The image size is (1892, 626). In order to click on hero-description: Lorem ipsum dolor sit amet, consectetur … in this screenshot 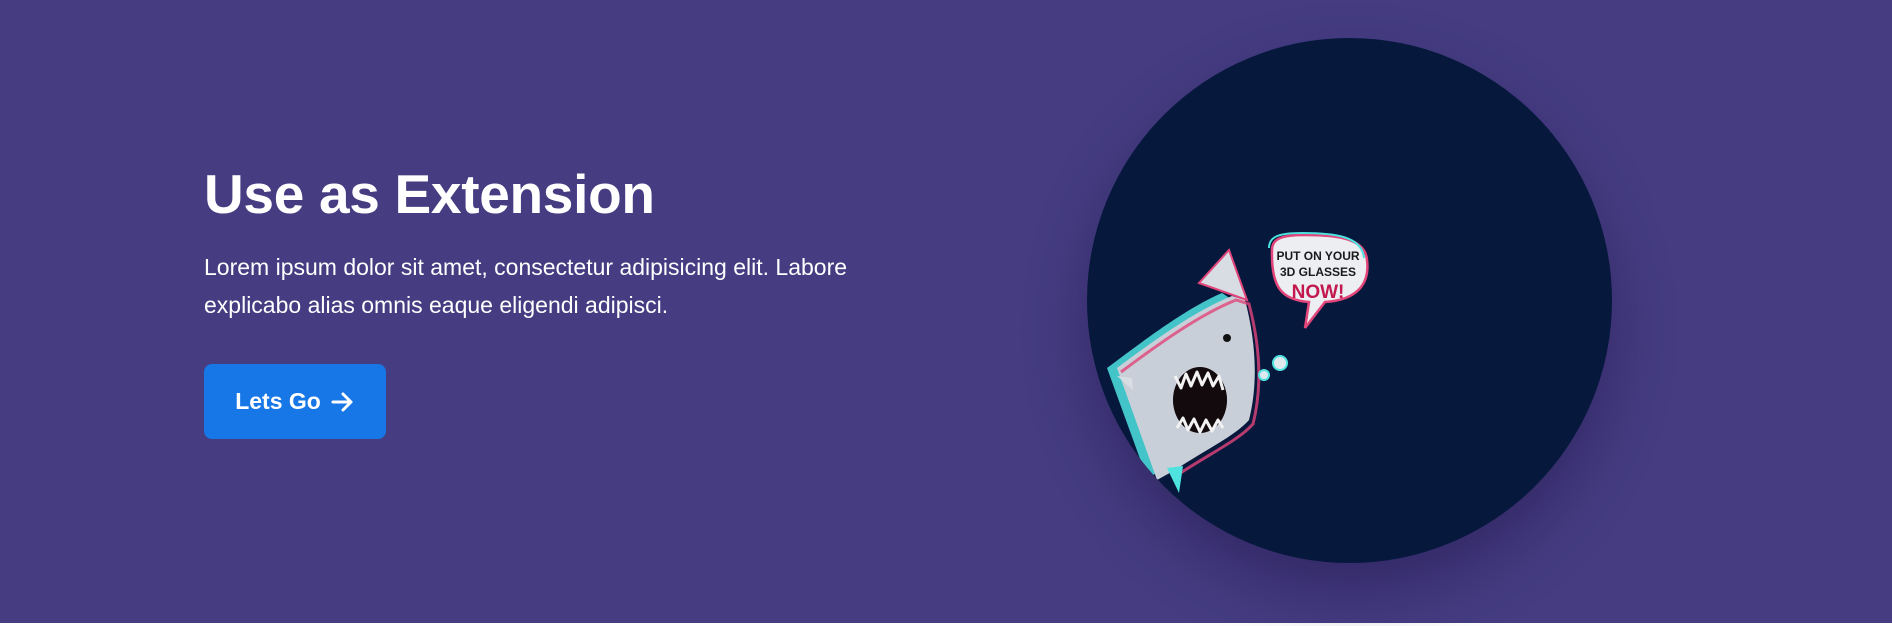, I will do `click(526, 286)`.